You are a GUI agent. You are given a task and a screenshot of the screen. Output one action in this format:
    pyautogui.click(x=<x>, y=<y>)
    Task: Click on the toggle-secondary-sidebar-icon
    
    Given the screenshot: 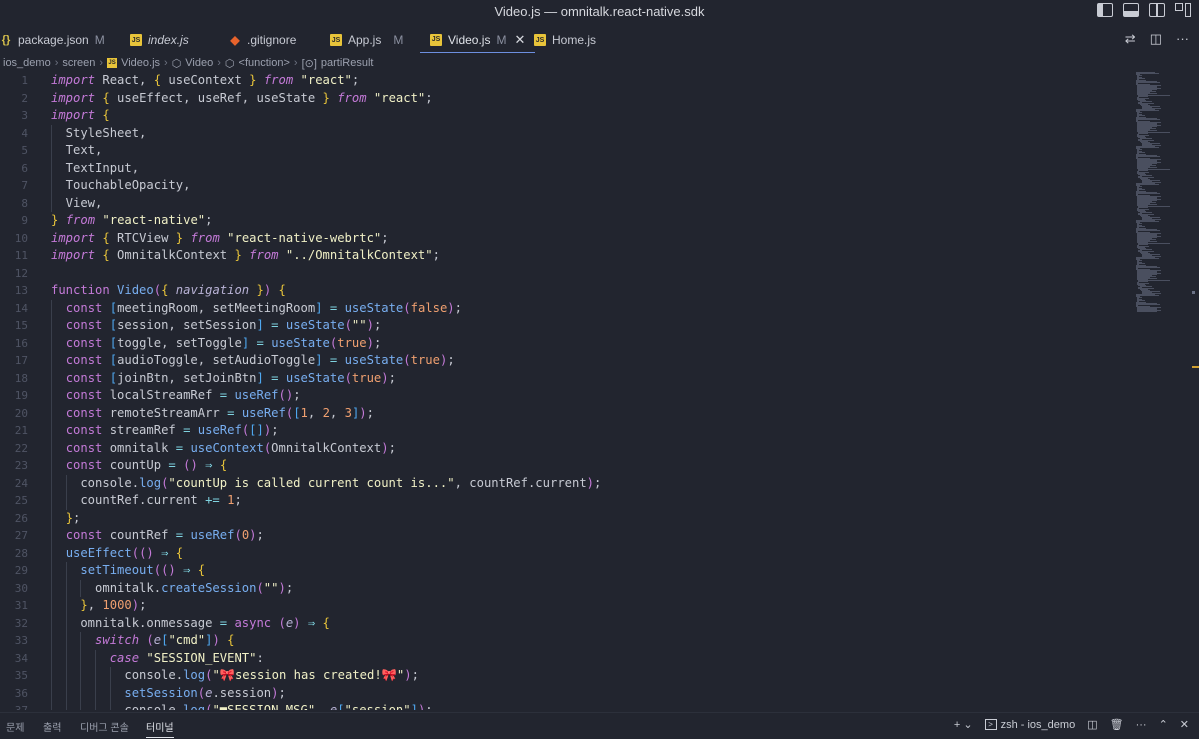 What is the action you would take?
    pyautogui.click(x=1157, y=10)
    